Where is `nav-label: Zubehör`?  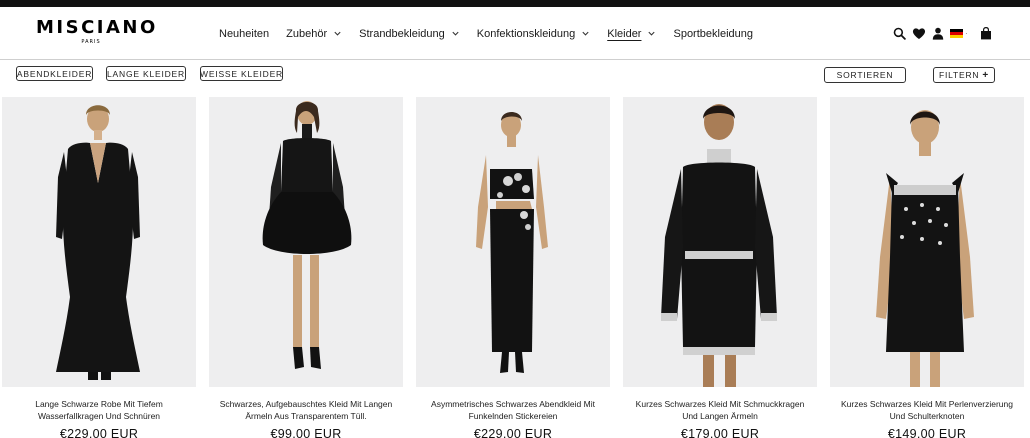 nav-label: Zubehör is located at coordinates (307, 33).